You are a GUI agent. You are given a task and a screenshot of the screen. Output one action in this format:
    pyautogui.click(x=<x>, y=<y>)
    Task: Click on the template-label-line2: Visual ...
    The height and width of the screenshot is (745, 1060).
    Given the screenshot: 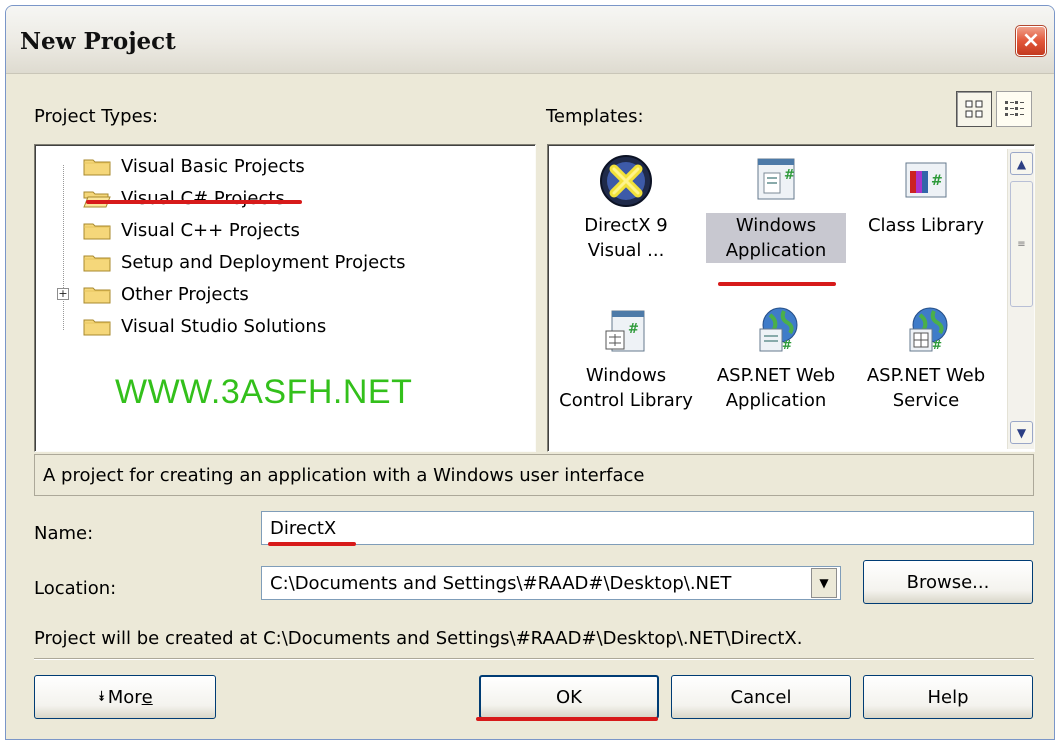 What is the action you would take?
    pyautogui.click(x=626, y=250)
    